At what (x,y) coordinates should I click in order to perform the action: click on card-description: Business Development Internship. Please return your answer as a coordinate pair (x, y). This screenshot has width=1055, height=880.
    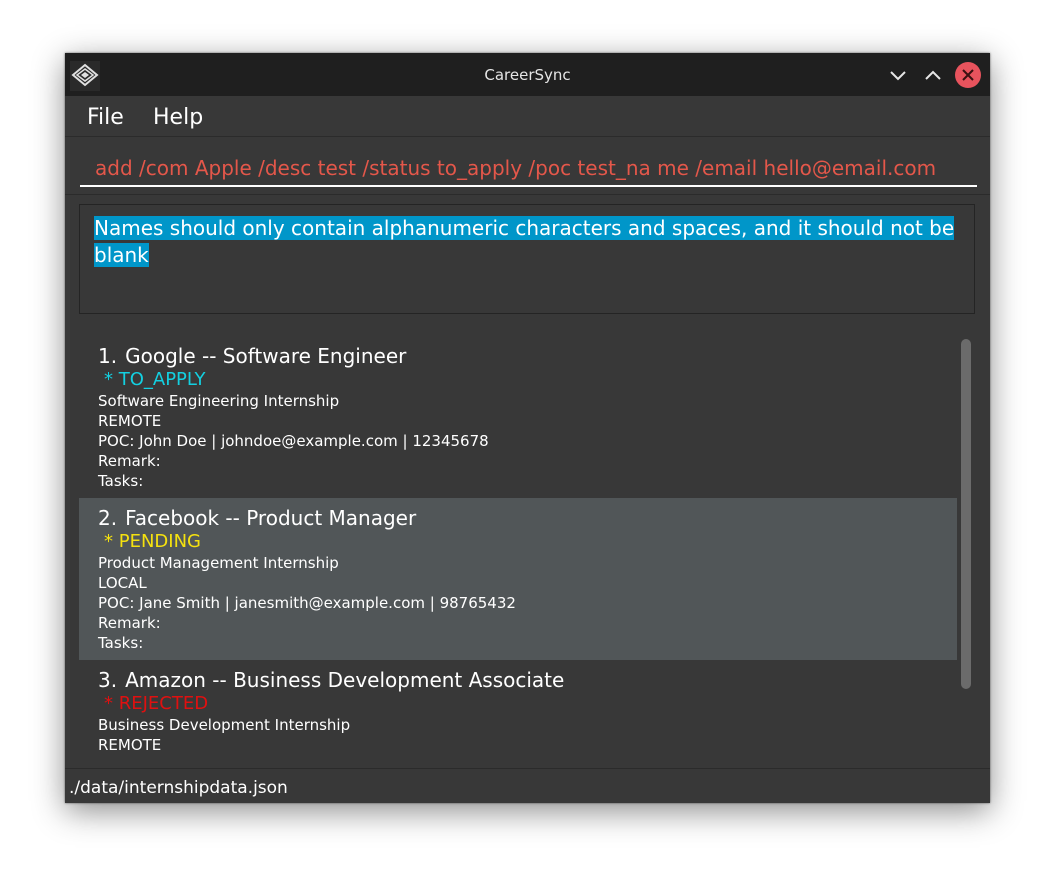
    Looking at the image, I should click on (224, 725).